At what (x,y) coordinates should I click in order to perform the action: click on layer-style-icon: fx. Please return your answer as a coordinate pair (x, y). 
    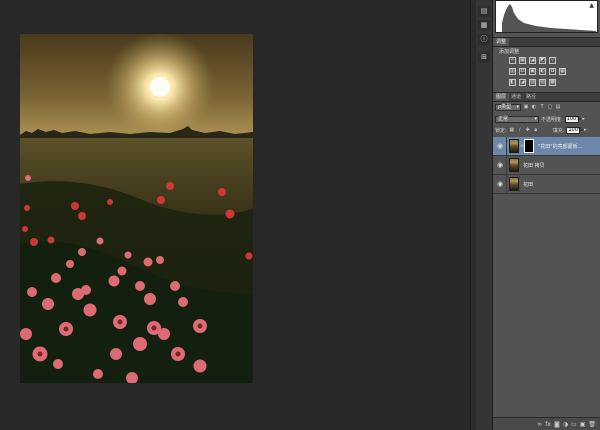
    Looking at the image, I should click on (548, 424).